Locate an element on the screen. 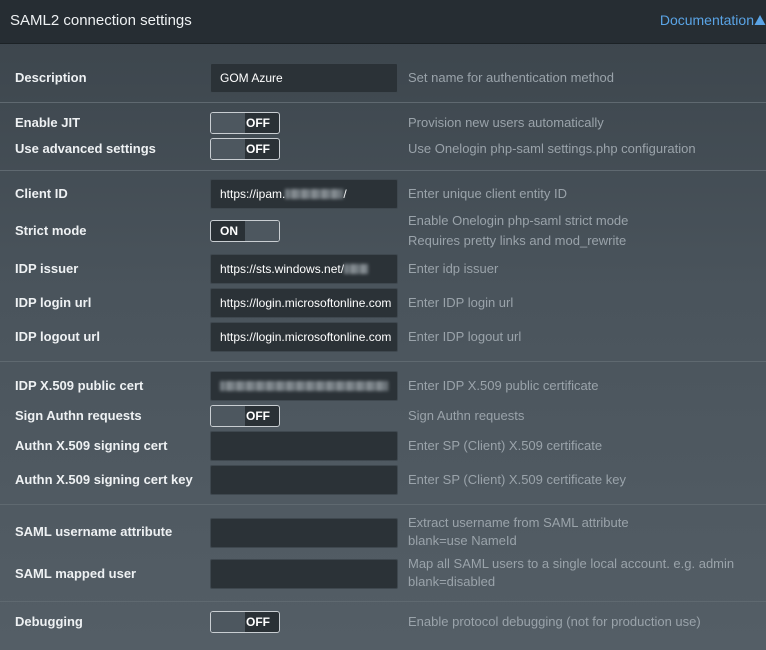 The image size is (766, 650). strict-mode-hint-line2: Requires pretty links and mod_rewrite is located at coordinates (517, 240).